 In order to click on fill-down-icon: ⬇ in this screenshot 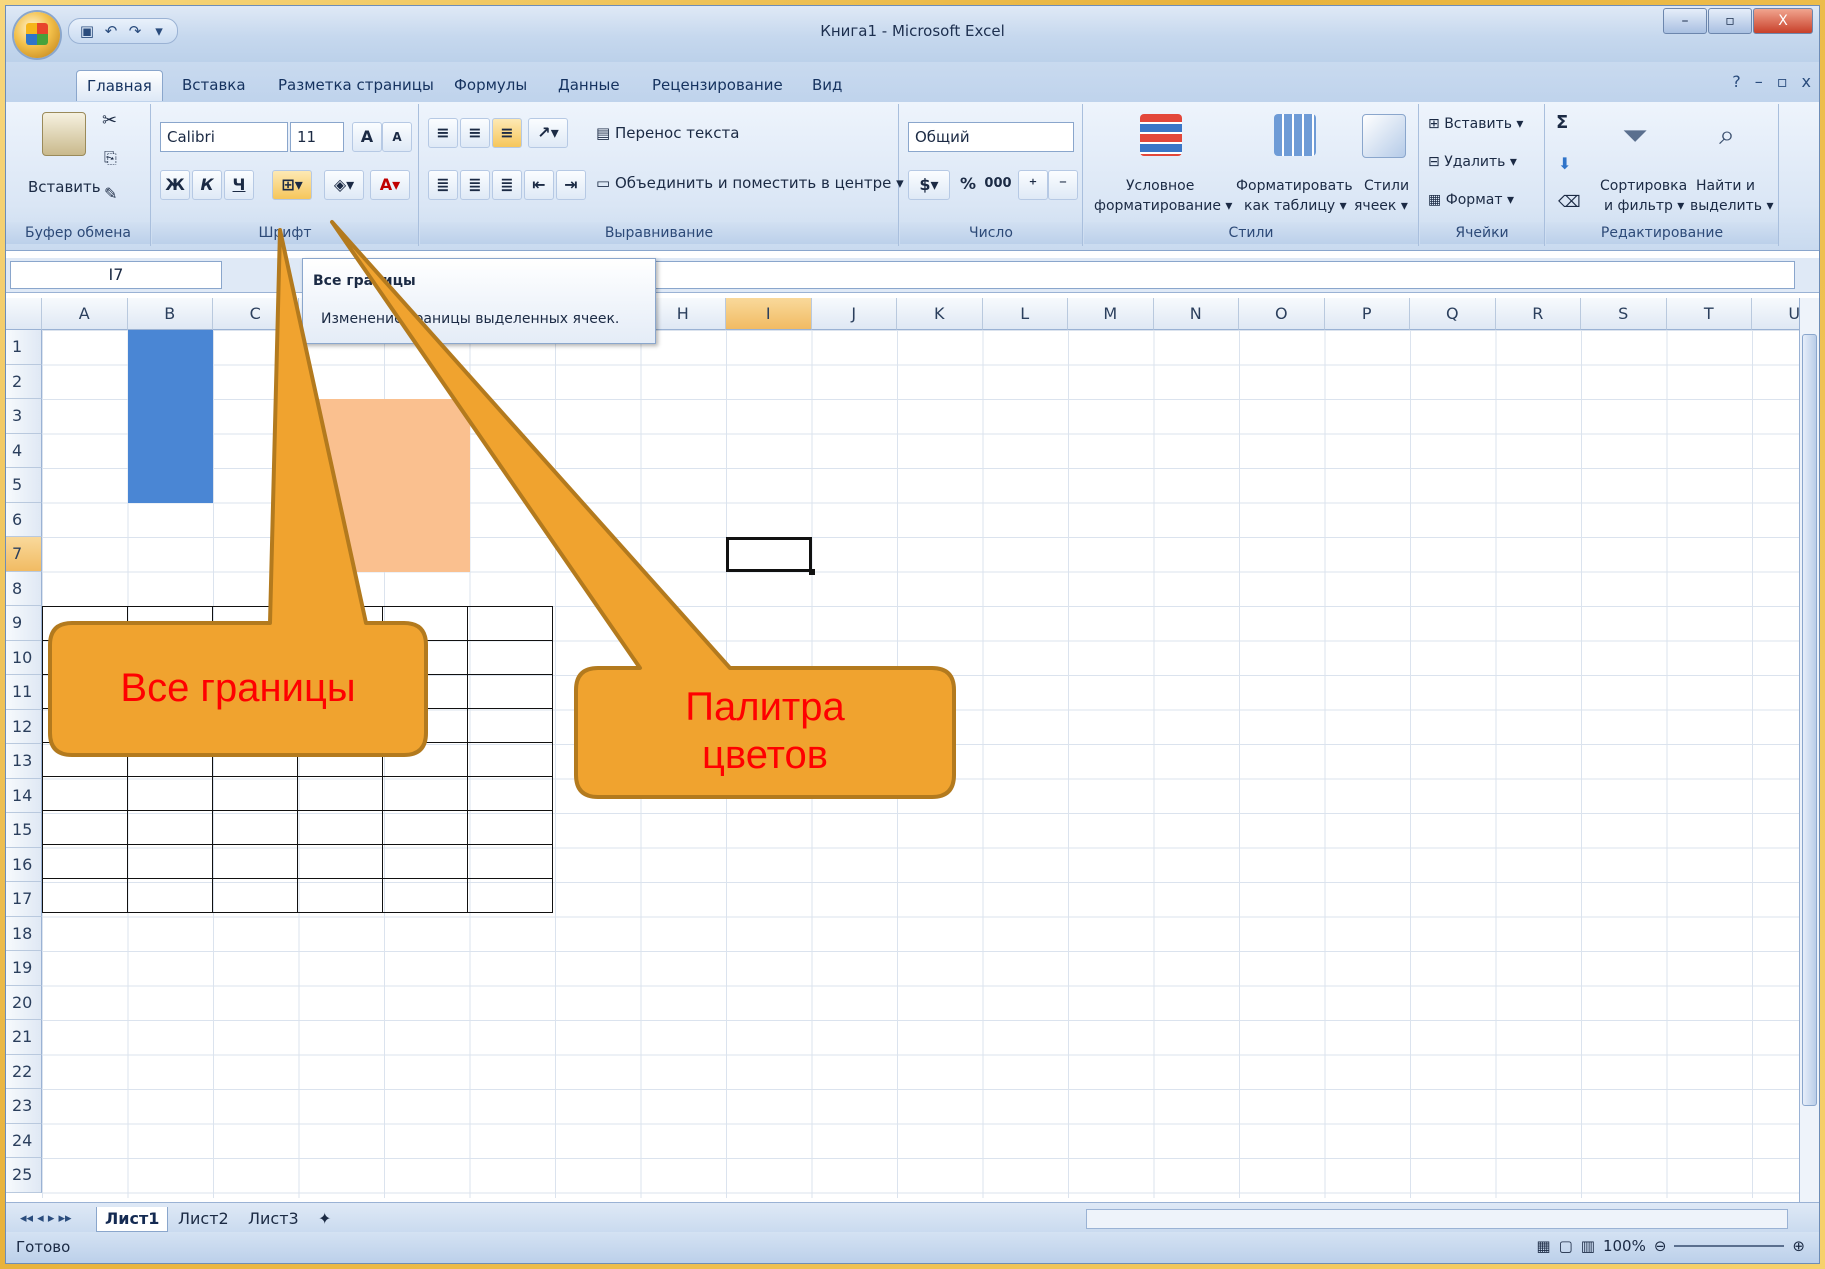, I will do `click(1564, 163)`.